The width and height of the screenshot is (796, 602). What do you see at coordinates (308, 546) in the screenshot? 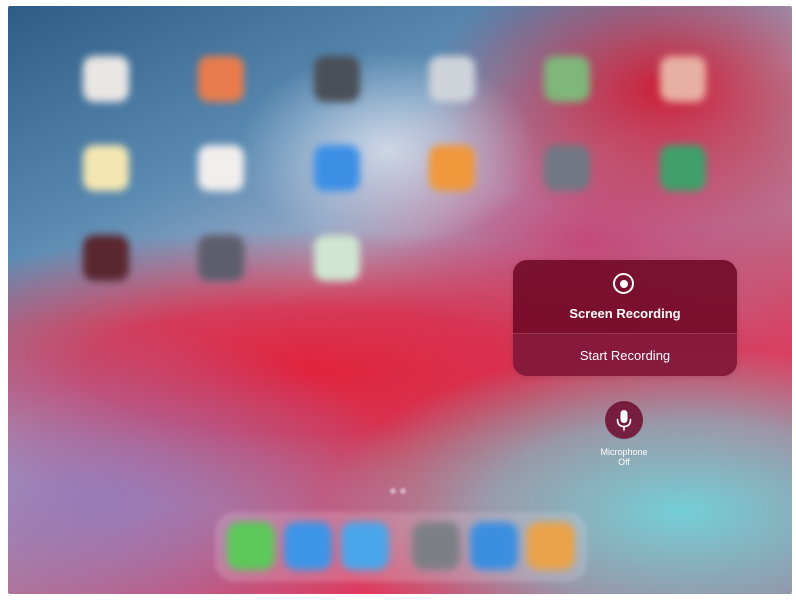
I see `safari-icon` at bounding box center [308, 546].